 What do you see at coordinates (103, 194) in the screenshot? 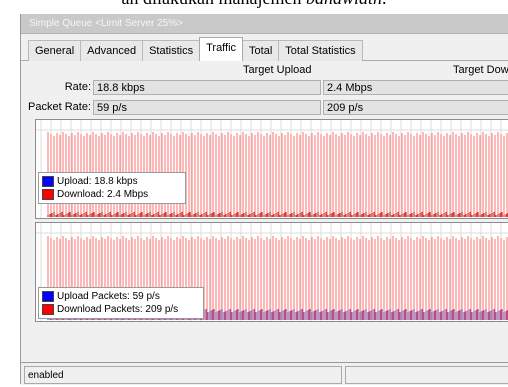
I see `legend-download-text: Download: 2.4 Mbps` at bounding box center [103, 194].